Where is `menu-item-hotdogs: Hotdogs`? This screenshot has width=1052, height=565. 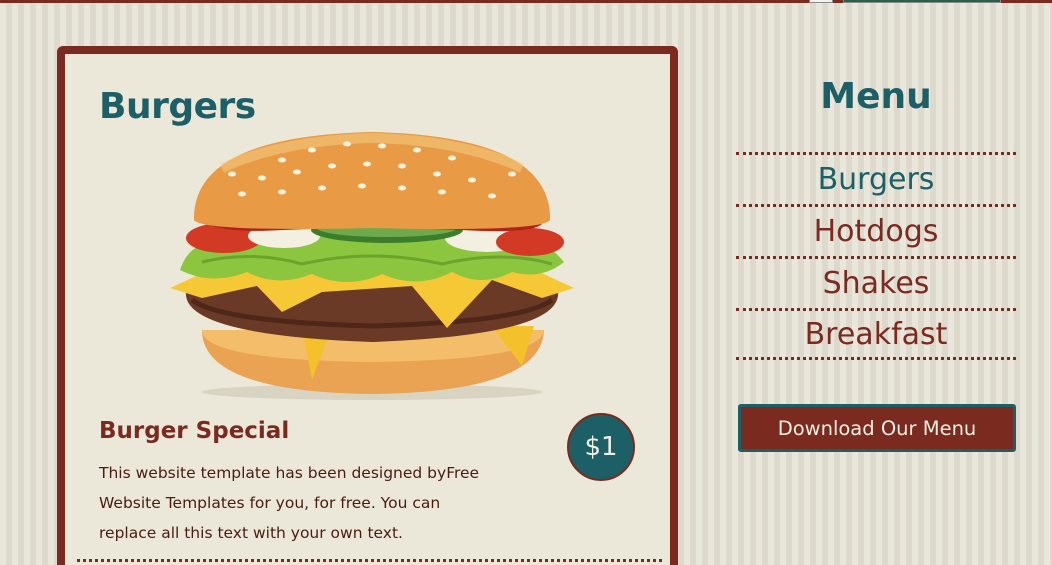
menu-item-hotdogs: Hotdogs is located at coordinates (876, 230).